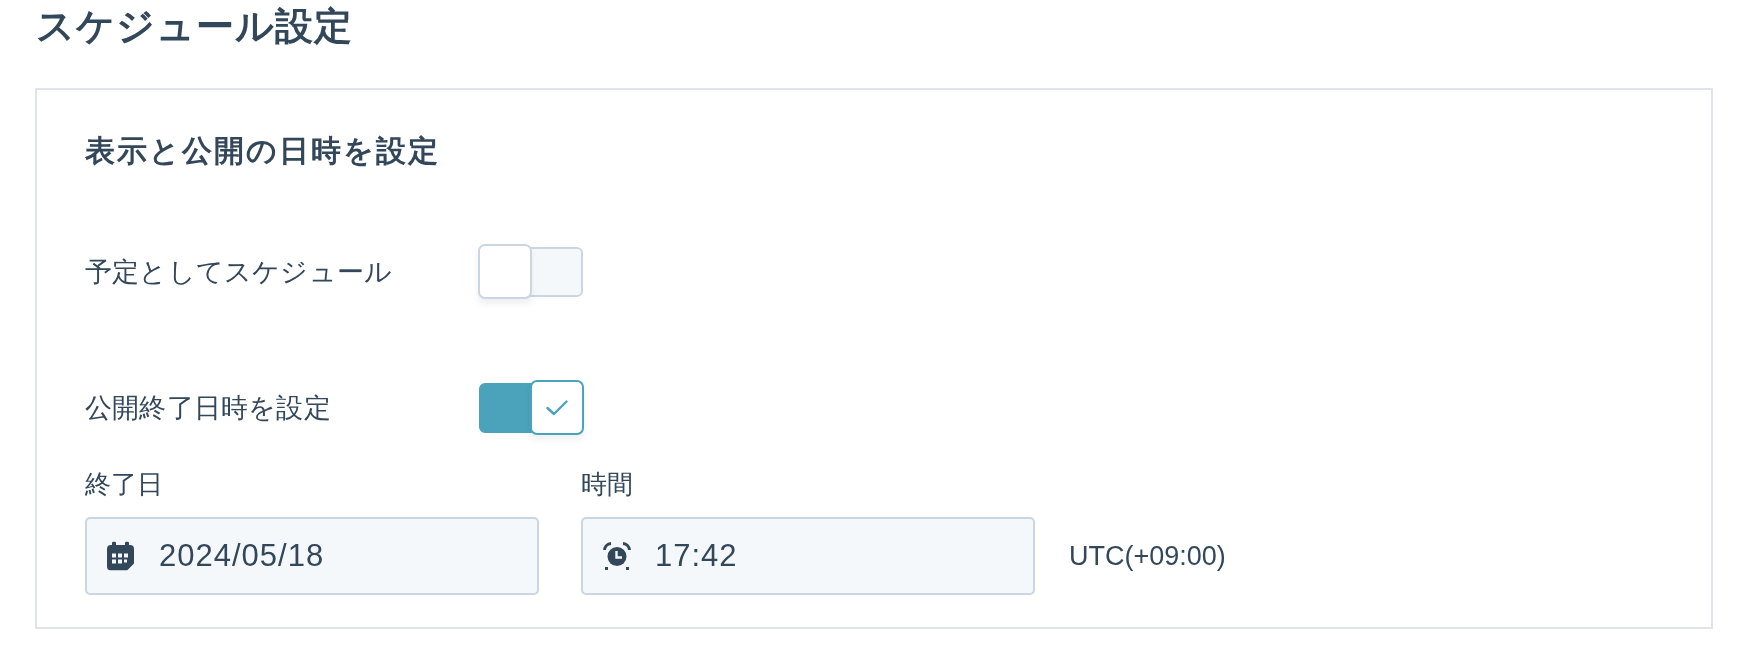 This screenshot has width=1750, height=668. I want to click on page-title: スケジュール設定, so click(194, 26).